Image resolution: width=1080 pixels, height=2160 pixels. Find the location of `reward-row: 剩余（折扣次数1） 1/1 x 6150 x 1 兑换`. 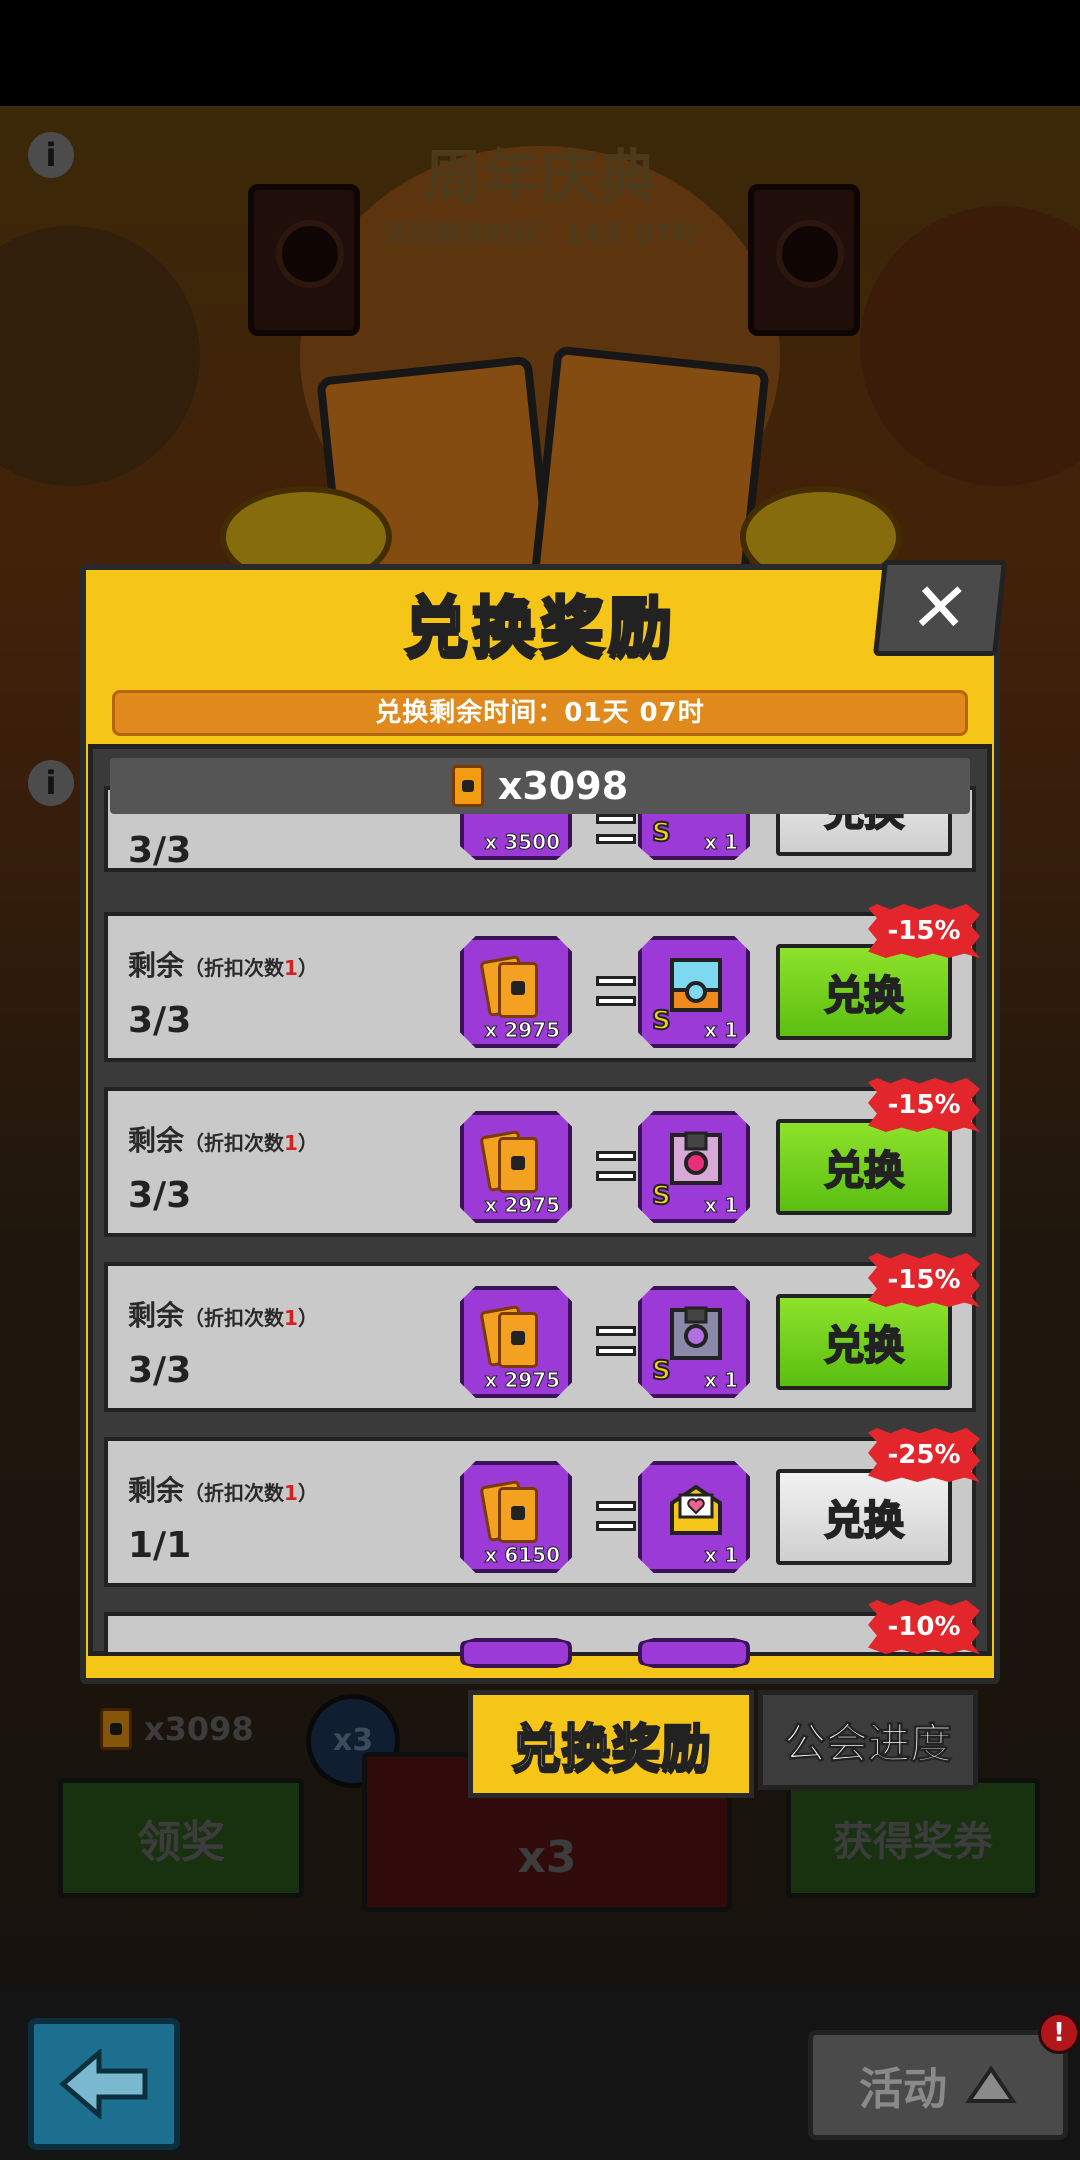

reward-row: 剩余（折扣次数1） 1/1 x 6150 x 1 兑换 is located at coordinates (540, 1512).